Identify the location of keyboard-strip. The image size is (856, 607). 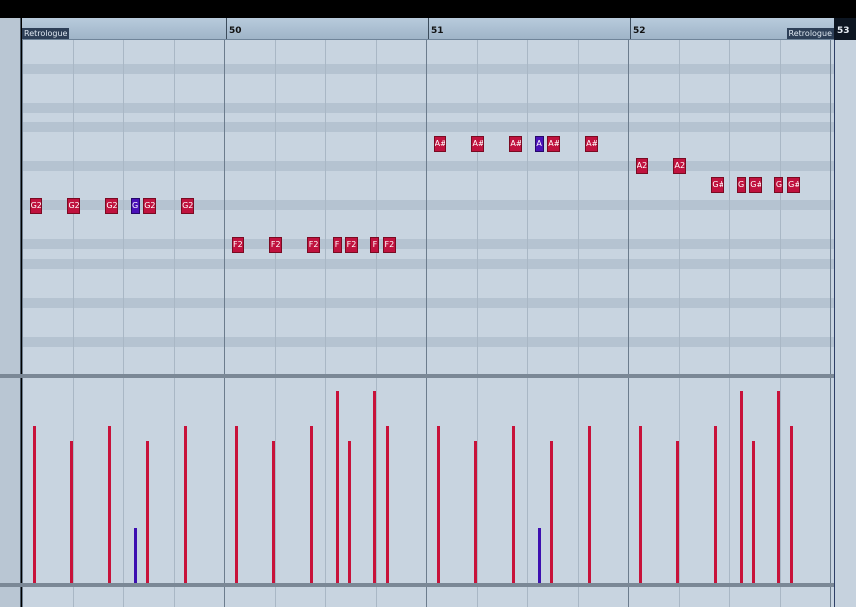
(10, 312).